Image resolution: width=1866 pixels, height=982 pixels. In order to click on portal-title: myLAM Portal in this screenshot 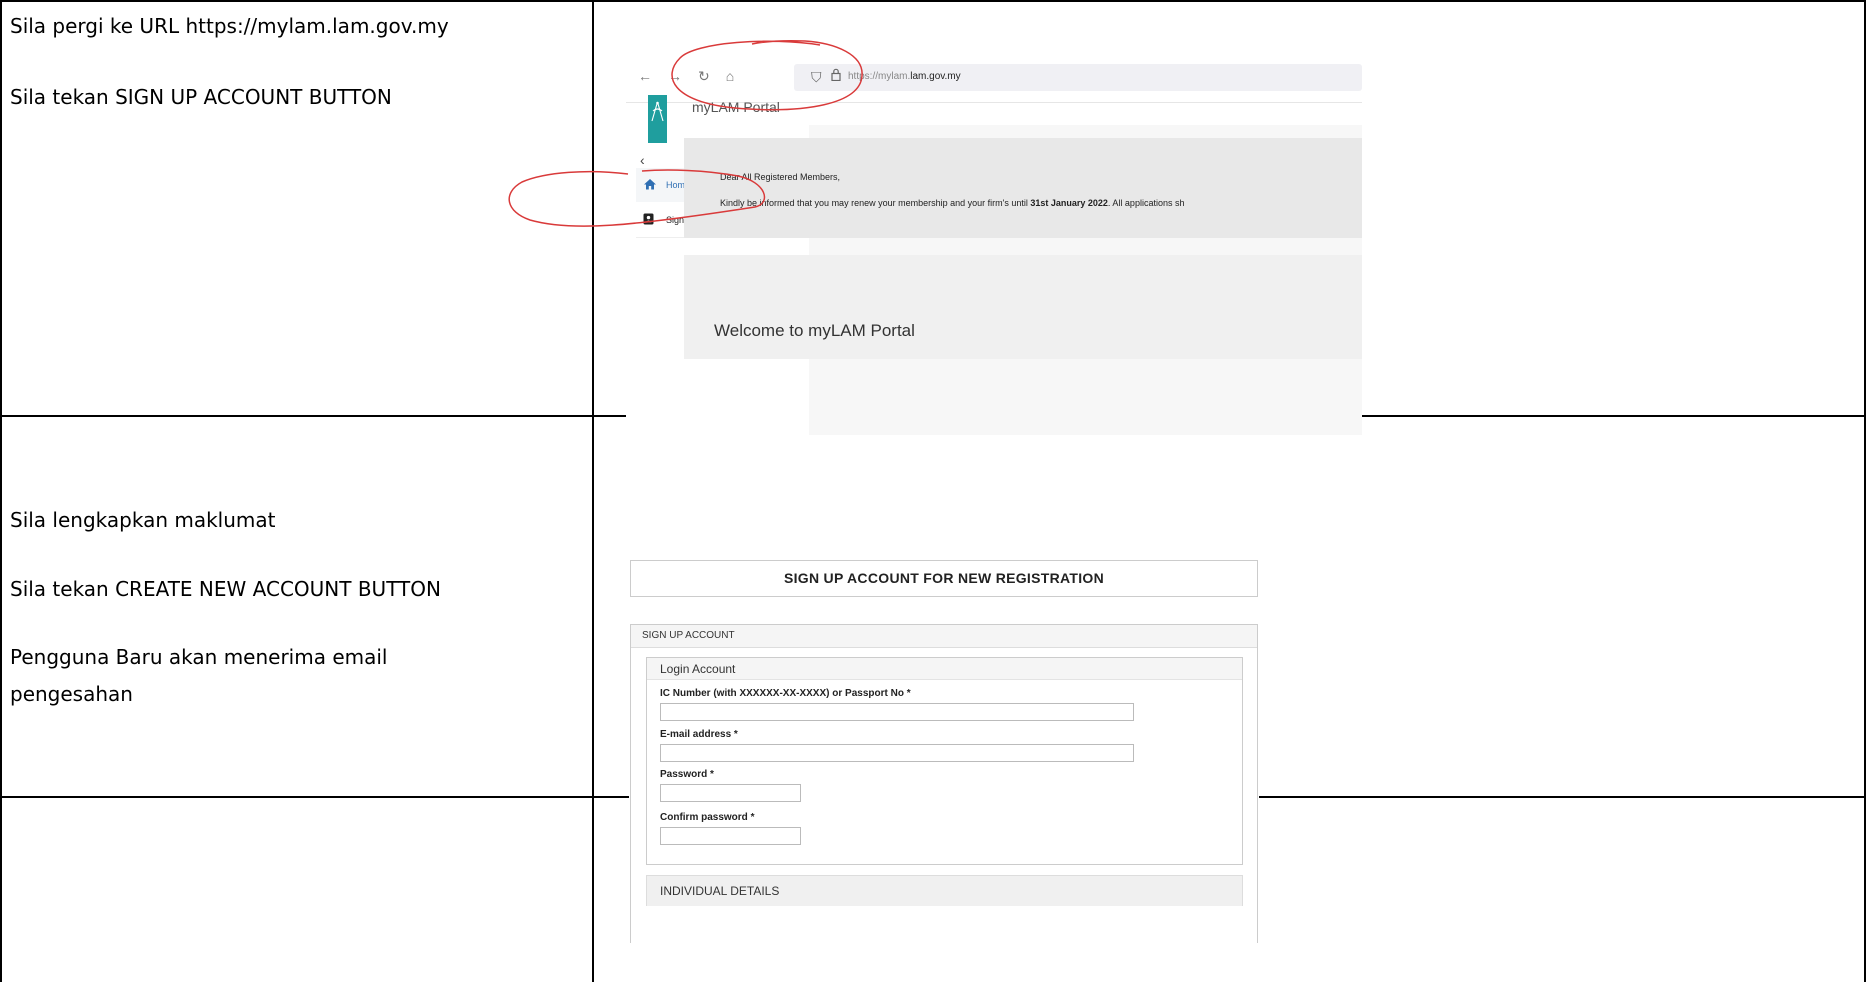, I will do `click(736, 107)`.